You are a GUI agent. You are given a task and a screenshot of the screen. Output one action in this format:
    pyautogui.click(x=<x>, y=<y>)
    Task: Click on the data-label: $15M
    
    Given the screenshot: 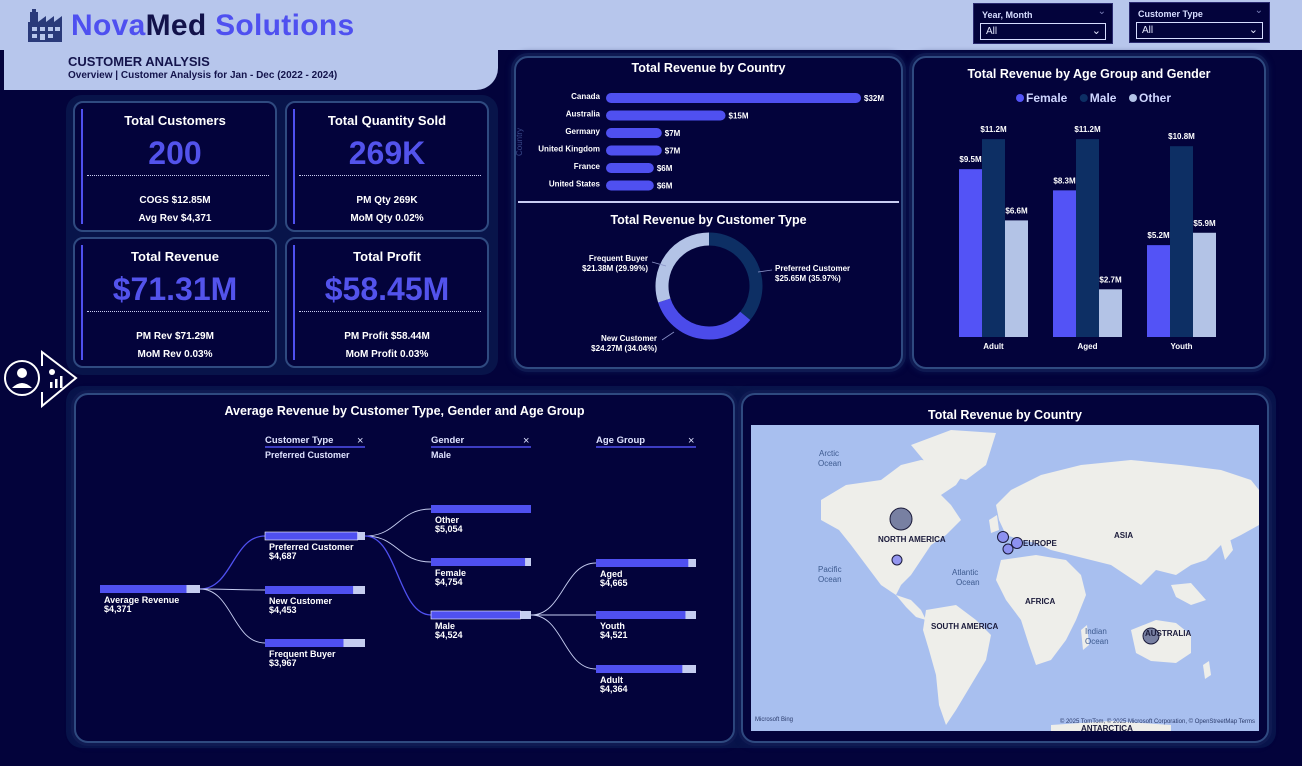 What is the action you would take?
    pyautogui.click(x=739, y=116)
    